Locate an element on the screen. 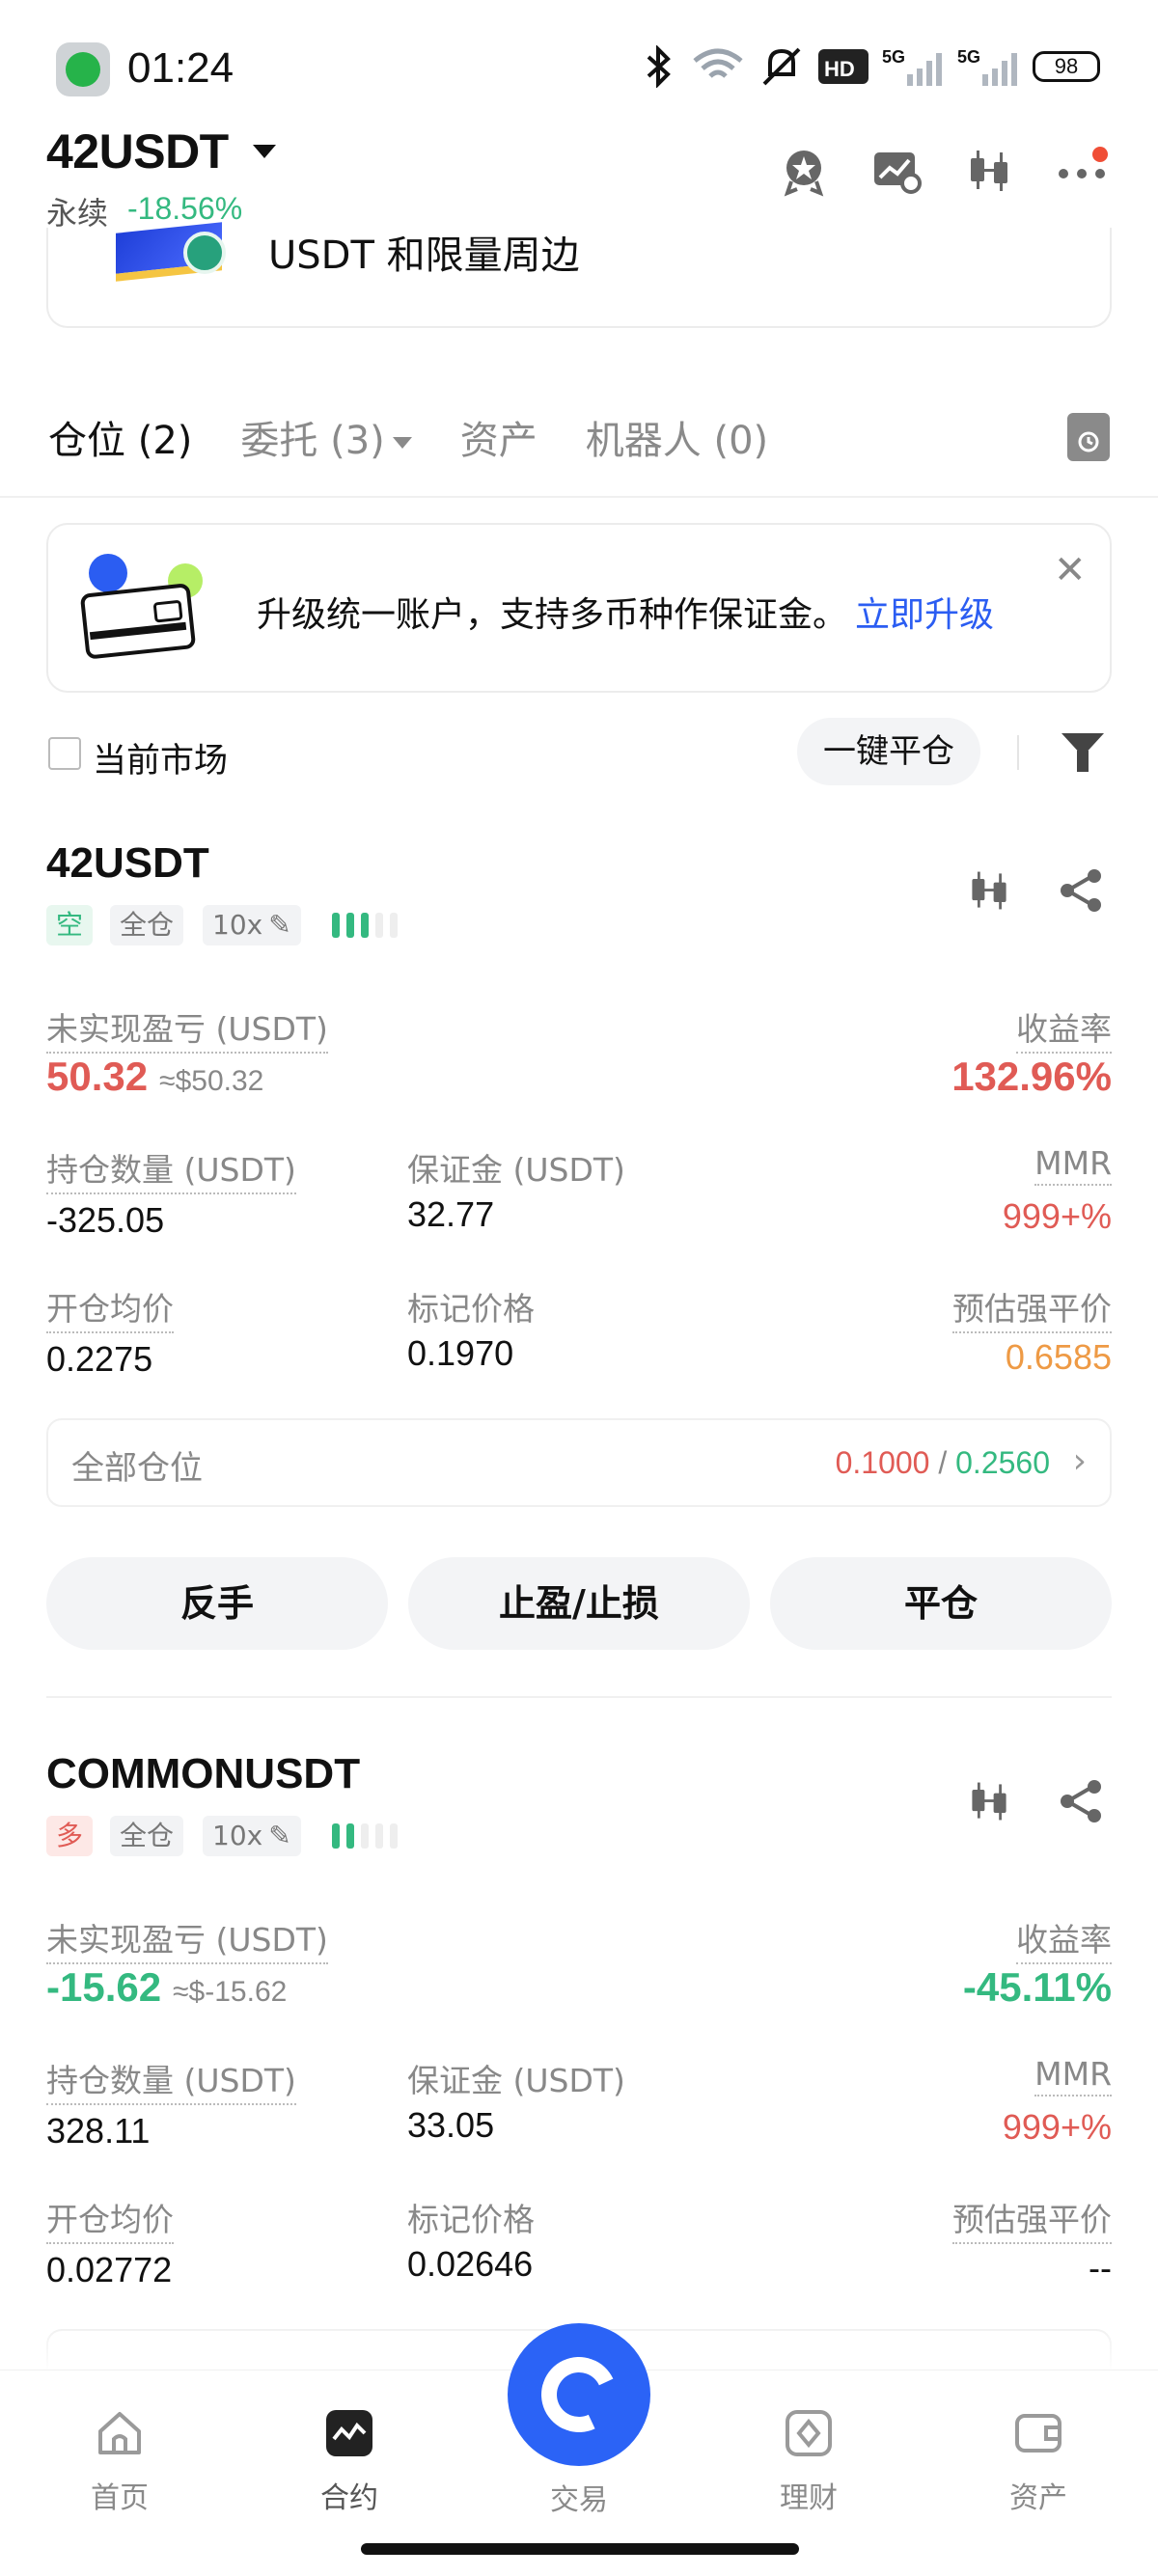  hd-icon: HD is located at coordinates (843, 66).